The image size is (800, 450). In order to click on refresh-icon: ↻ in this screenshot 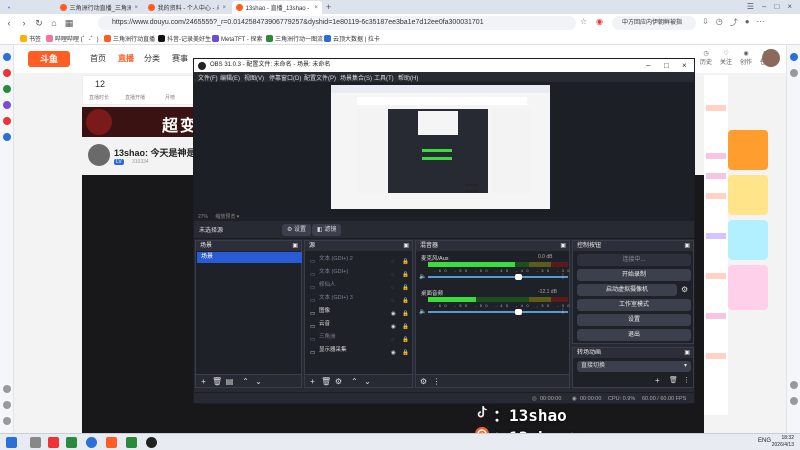, I will do `click(39, 23)`.